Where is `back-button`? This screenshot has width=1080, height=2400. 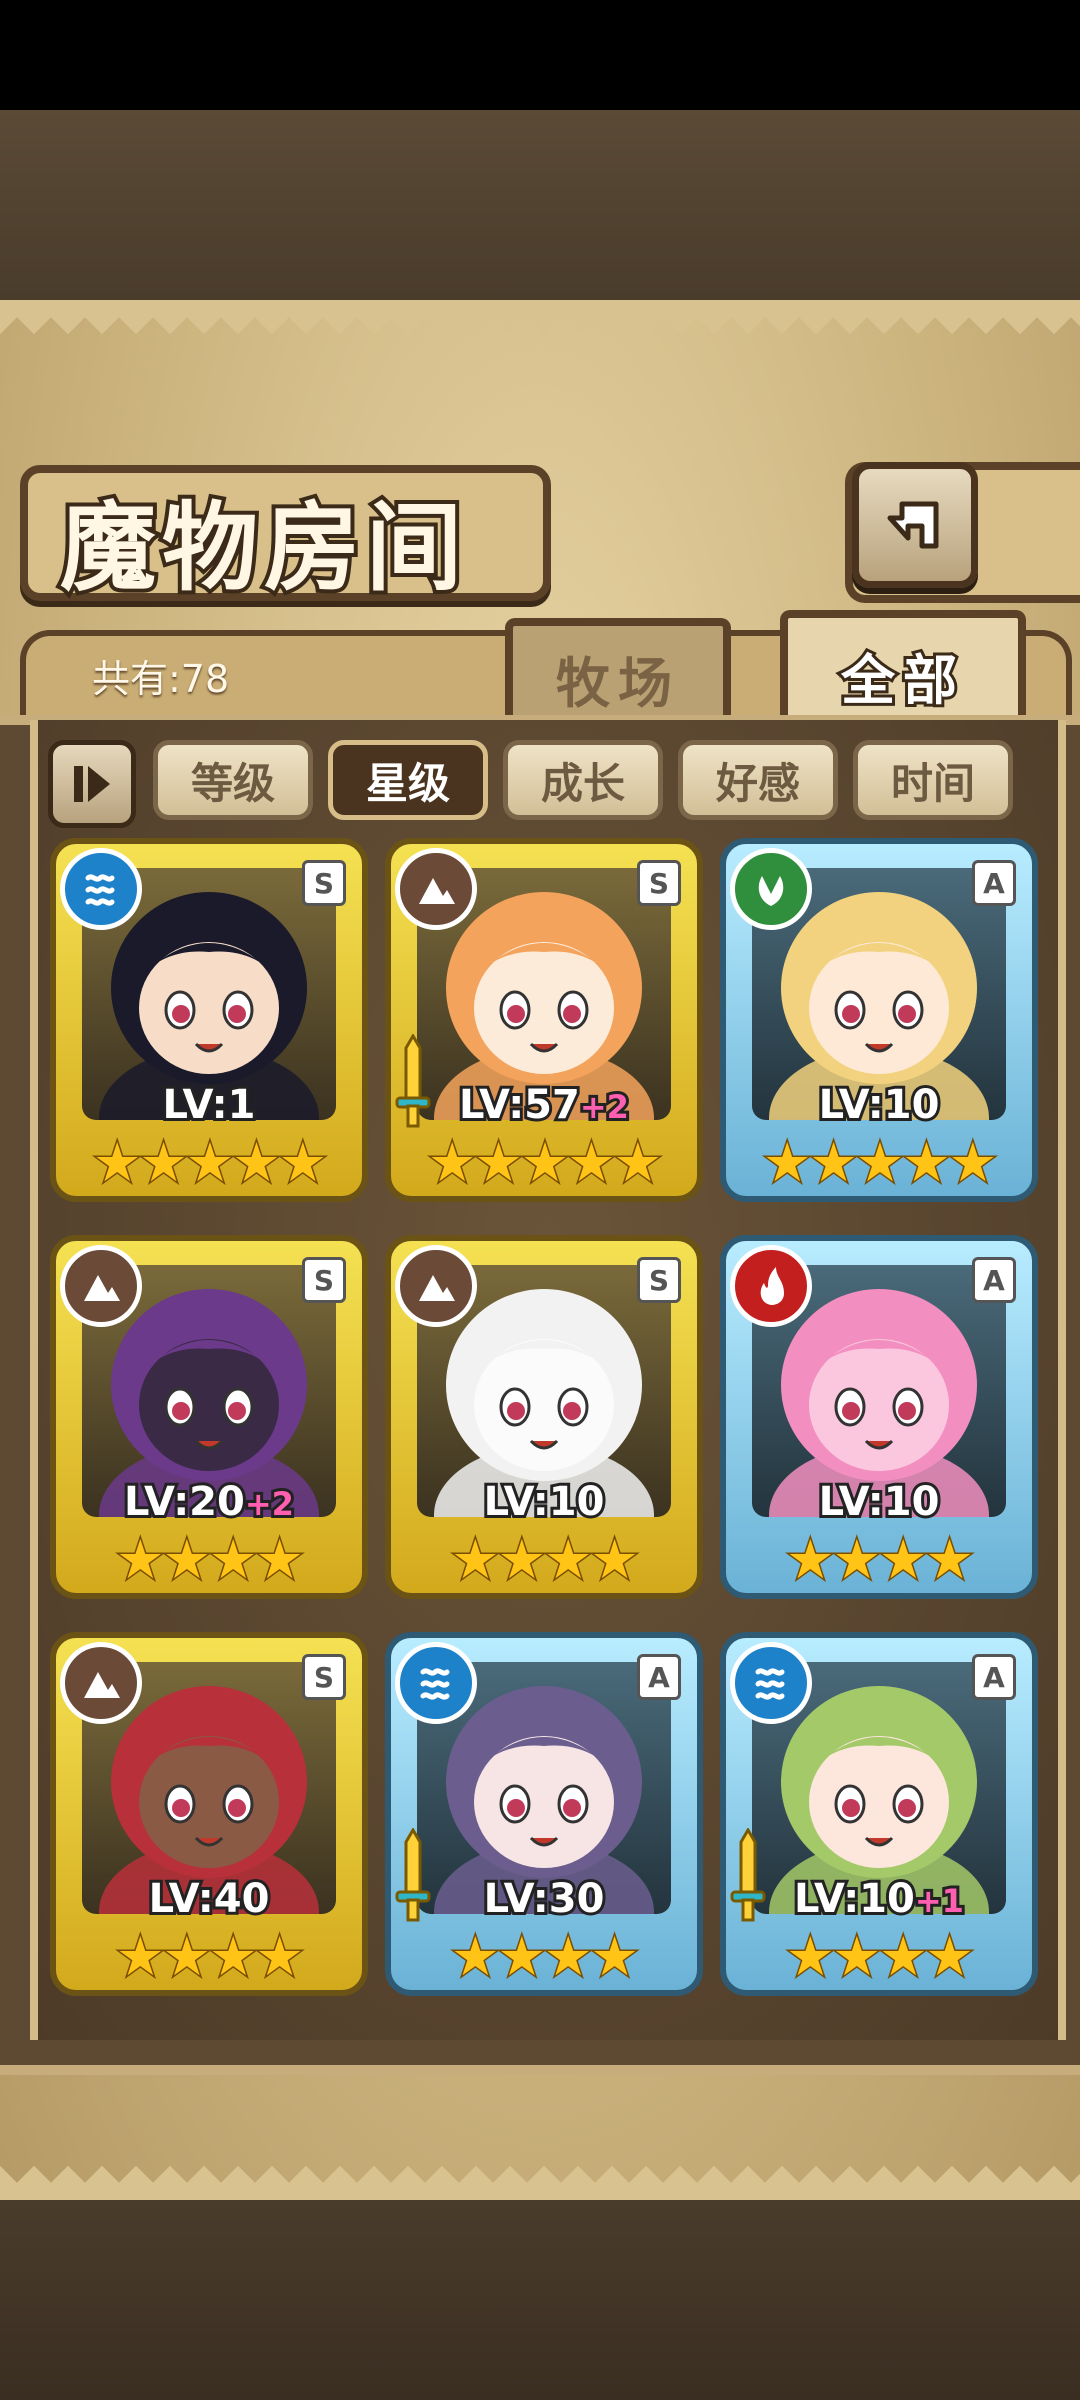
back-button is located at coordinates (915, 525).